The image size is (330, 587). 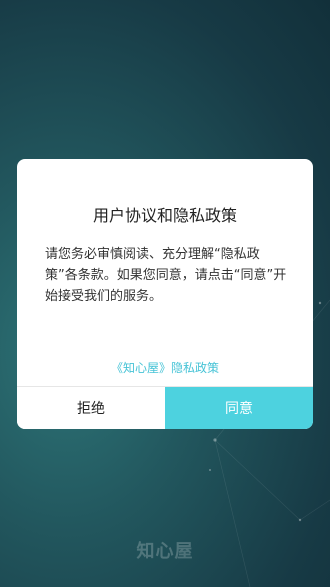 I want to click on brand-watermark: 知心屋, so click(x=165, y=551).